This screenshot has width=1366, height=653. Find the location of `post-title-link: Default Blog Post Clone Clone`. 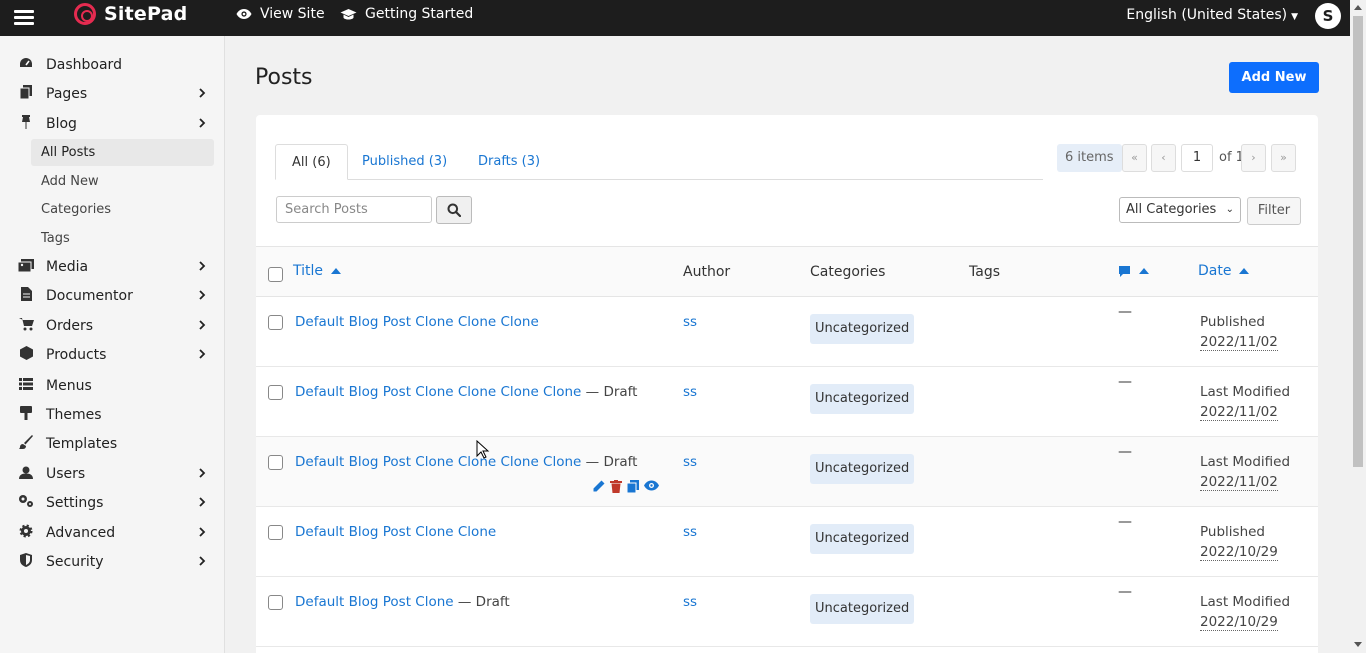

post-title-link: Default Blog Post Clone Clone is located at coordinates (395, 532).